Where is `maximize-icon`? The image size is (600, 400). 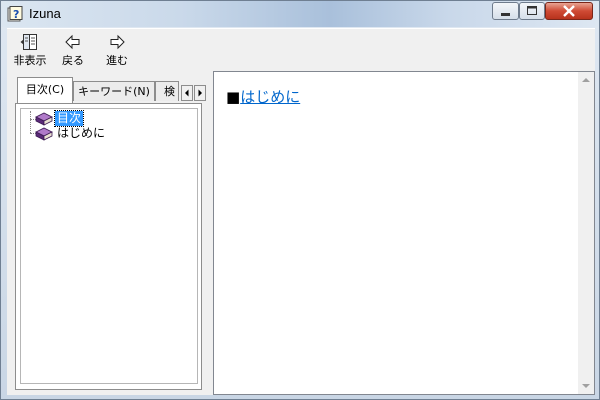 maximize-icon is located at coordinates (532, 10).